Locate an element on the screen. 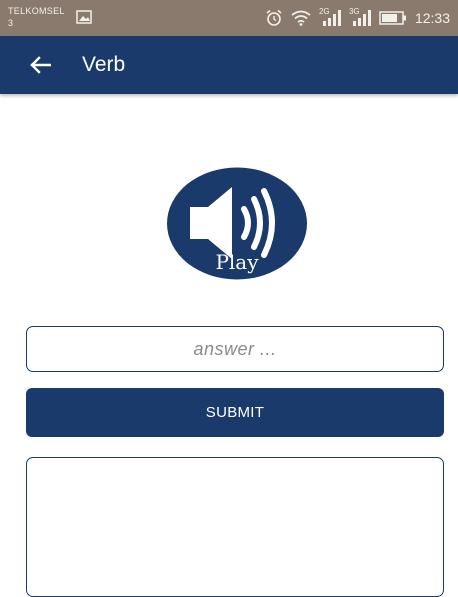 Image resolution: width=458 pixels, height=597 pixels. back-button is located at coordinates (40, 65).